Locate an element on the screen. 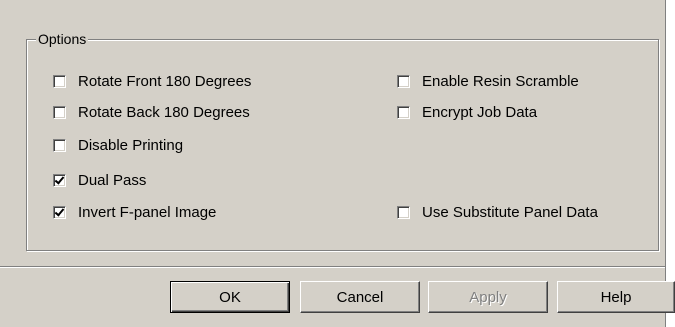 This screenshot has width=675, height=327. checkbox-label: Use Substitute Panel Data is located at coordinates (510, 212).